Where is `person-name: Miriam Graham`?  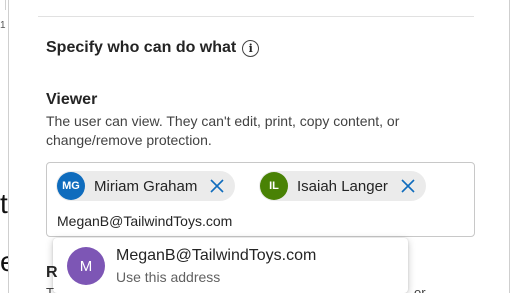 person-name: Miriam Graham is located at coordinates (146, 186).